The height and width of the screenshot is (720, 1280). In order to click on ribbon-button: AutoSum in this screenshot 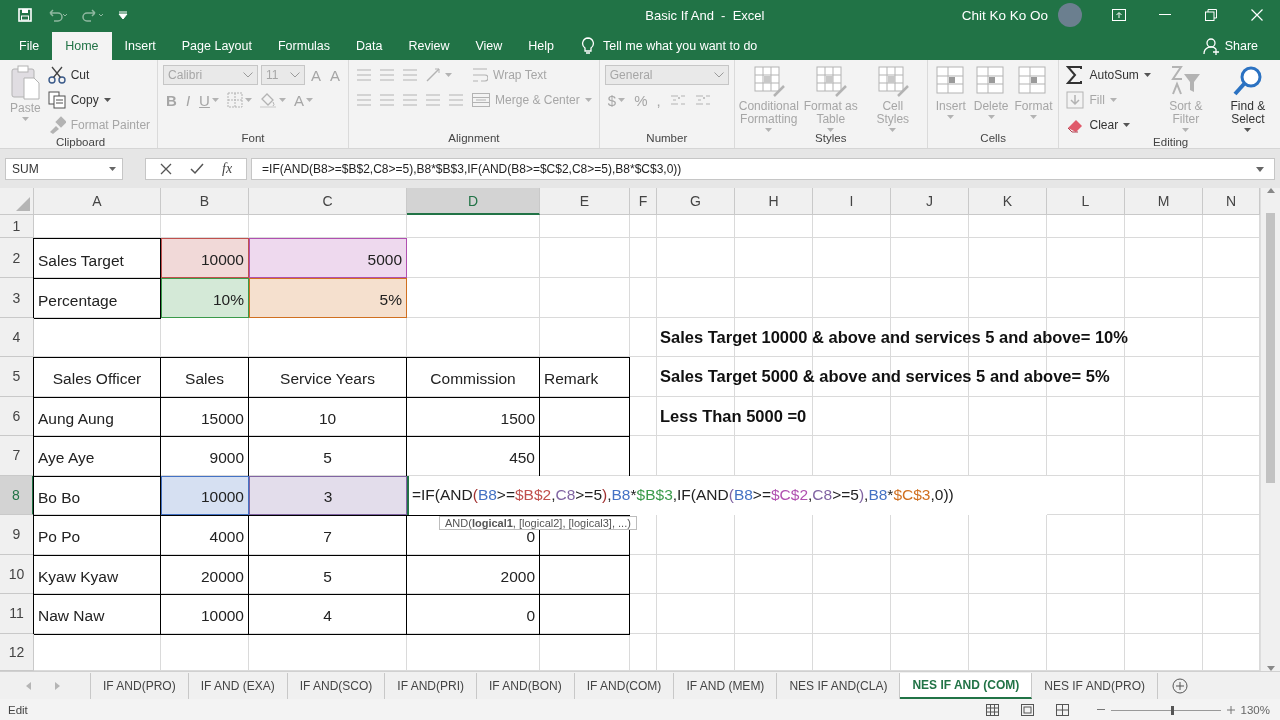, I will do `click(1108, 75)`.